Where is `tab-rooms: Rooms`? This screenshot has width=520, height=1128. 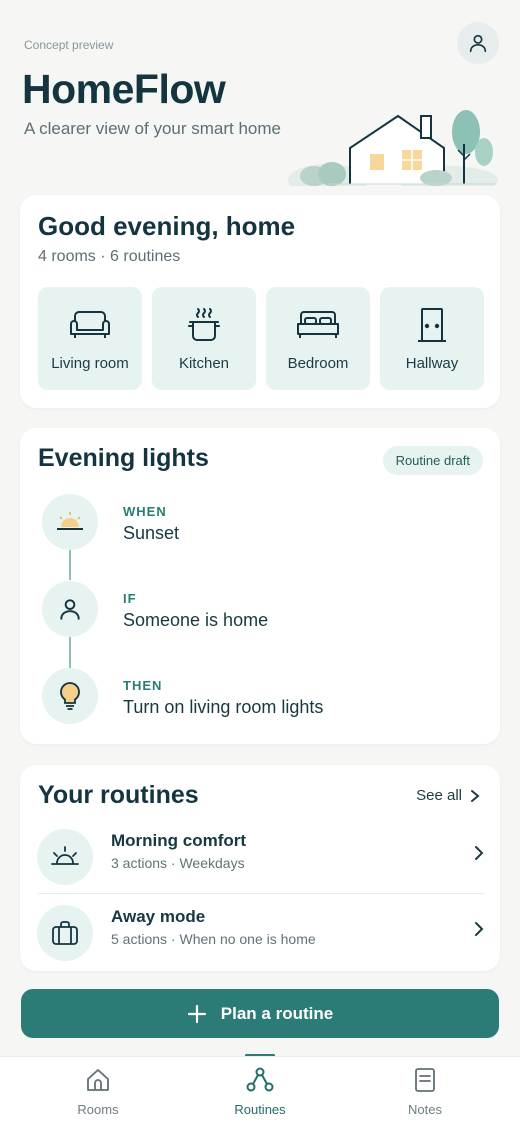
tab-rooms: Rooms is located at coordinates (98, 1092).